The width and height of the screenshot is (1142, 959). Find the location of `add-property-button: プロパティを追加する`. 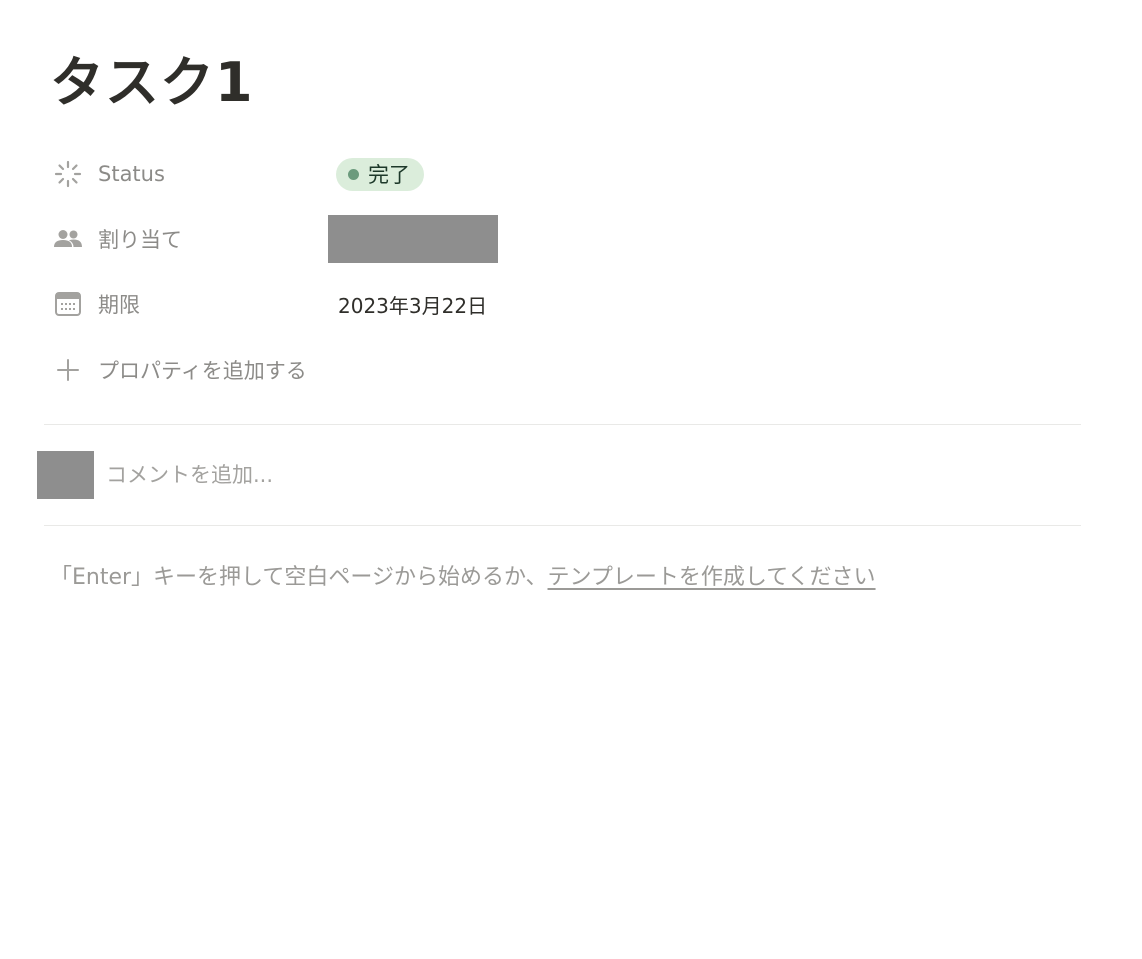

add-property-button: プロパティを追加する is located at coordinates (175, 370).